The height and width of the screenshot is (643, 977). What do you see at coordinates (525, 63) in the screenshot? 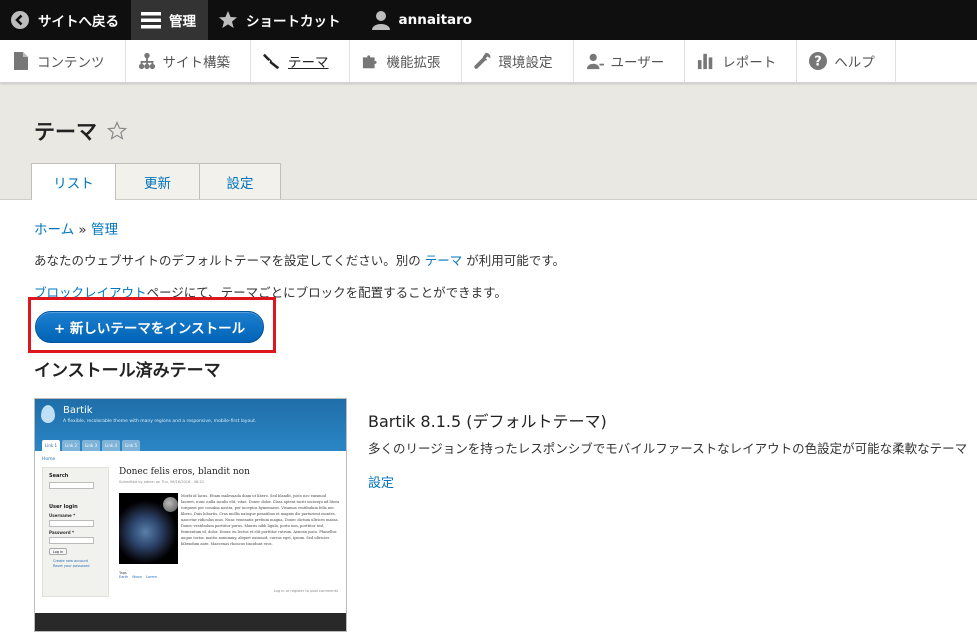
I see `tray-label-config: 環境設定` at bounding box center [525, 63].